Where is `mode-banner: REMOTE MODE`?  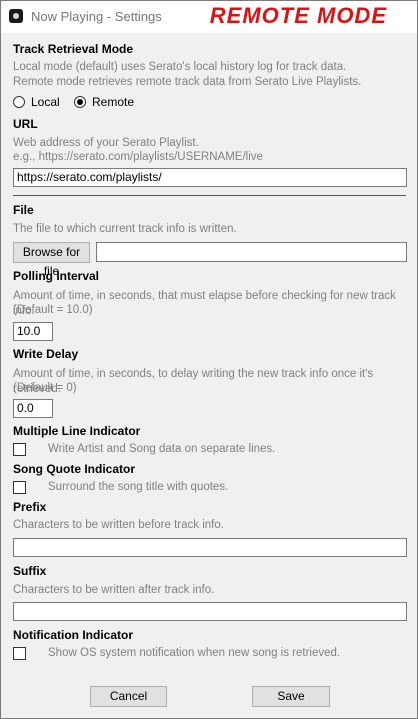
mode-banner: REMOTE MODE is located at coordinates (298, 15).